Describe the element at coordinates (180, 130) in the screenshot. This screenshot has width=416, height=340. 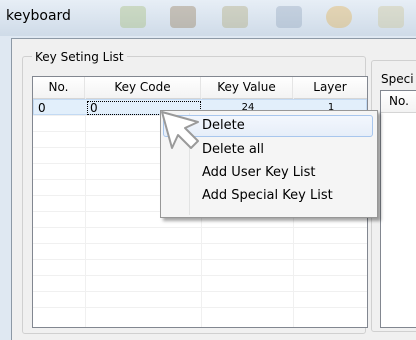
I see `arrow-cursor-icon` at that location.